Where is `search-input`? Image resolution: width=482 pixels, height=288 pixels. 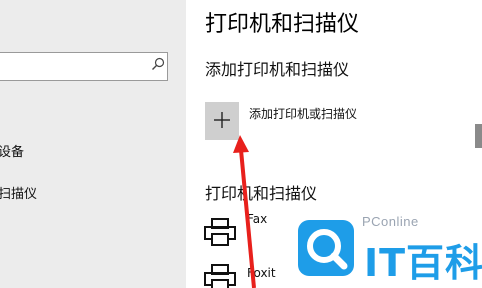
search-input is located at coordinates (84, 66).